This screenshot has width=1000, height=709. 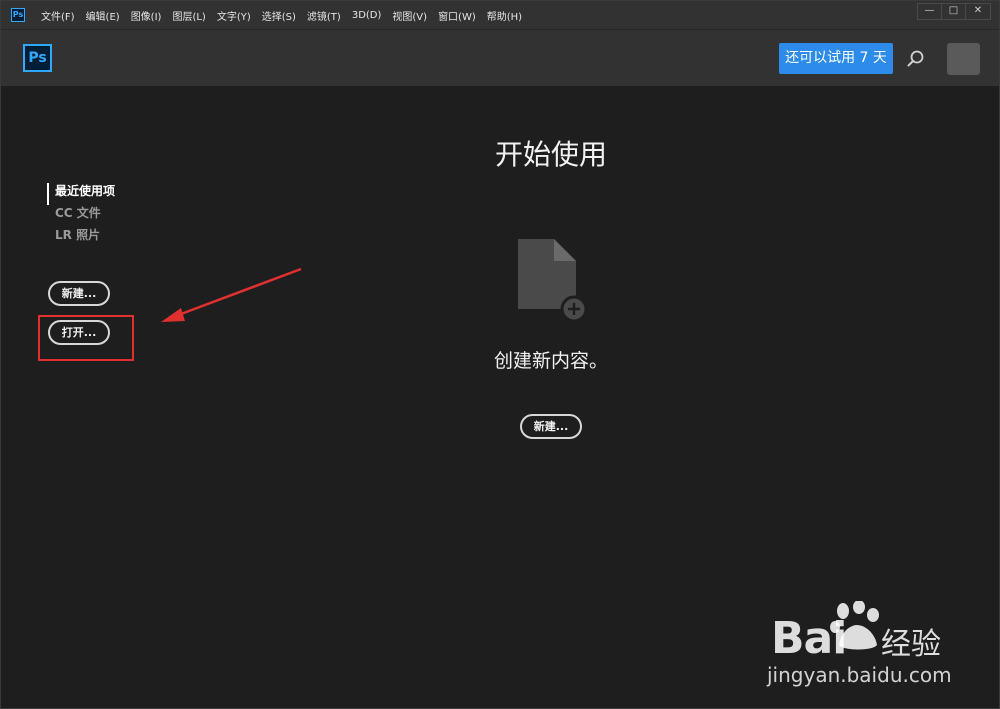 What do you see at coordinates (836, 58) in the screenshot?
I see `trial-button: 还可以试用 7 天` at bounding box center [836, 58].